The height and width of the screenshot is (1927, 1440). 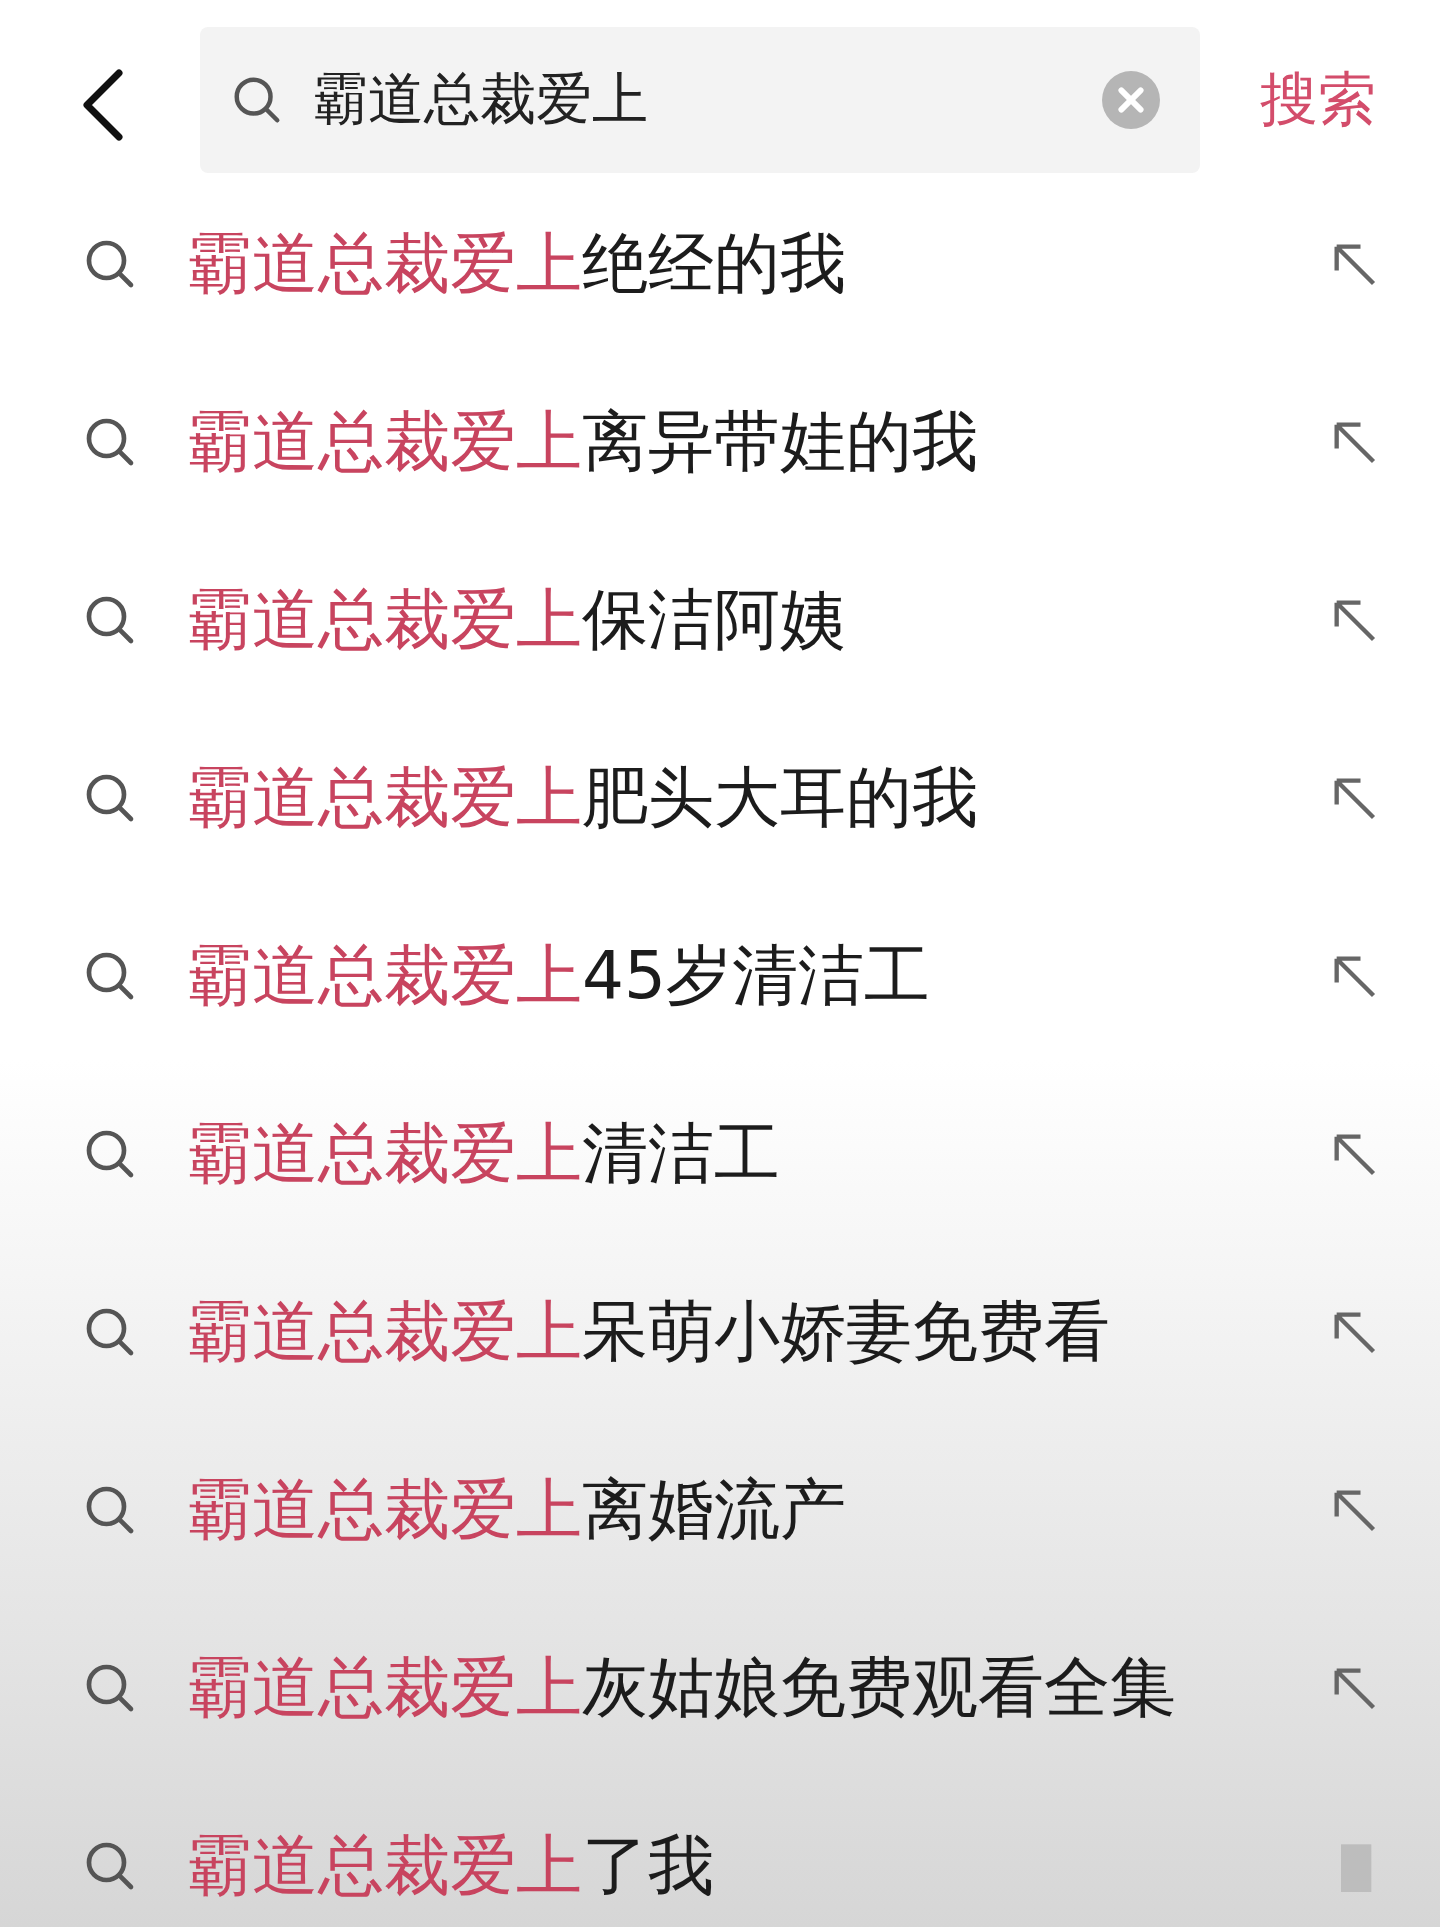 What do you see at coordinates (757, 620) in the screenshot?
I see `suggestion-text: 霸道总裁爱上保洁阿姨` at bounding box center [757, 620].